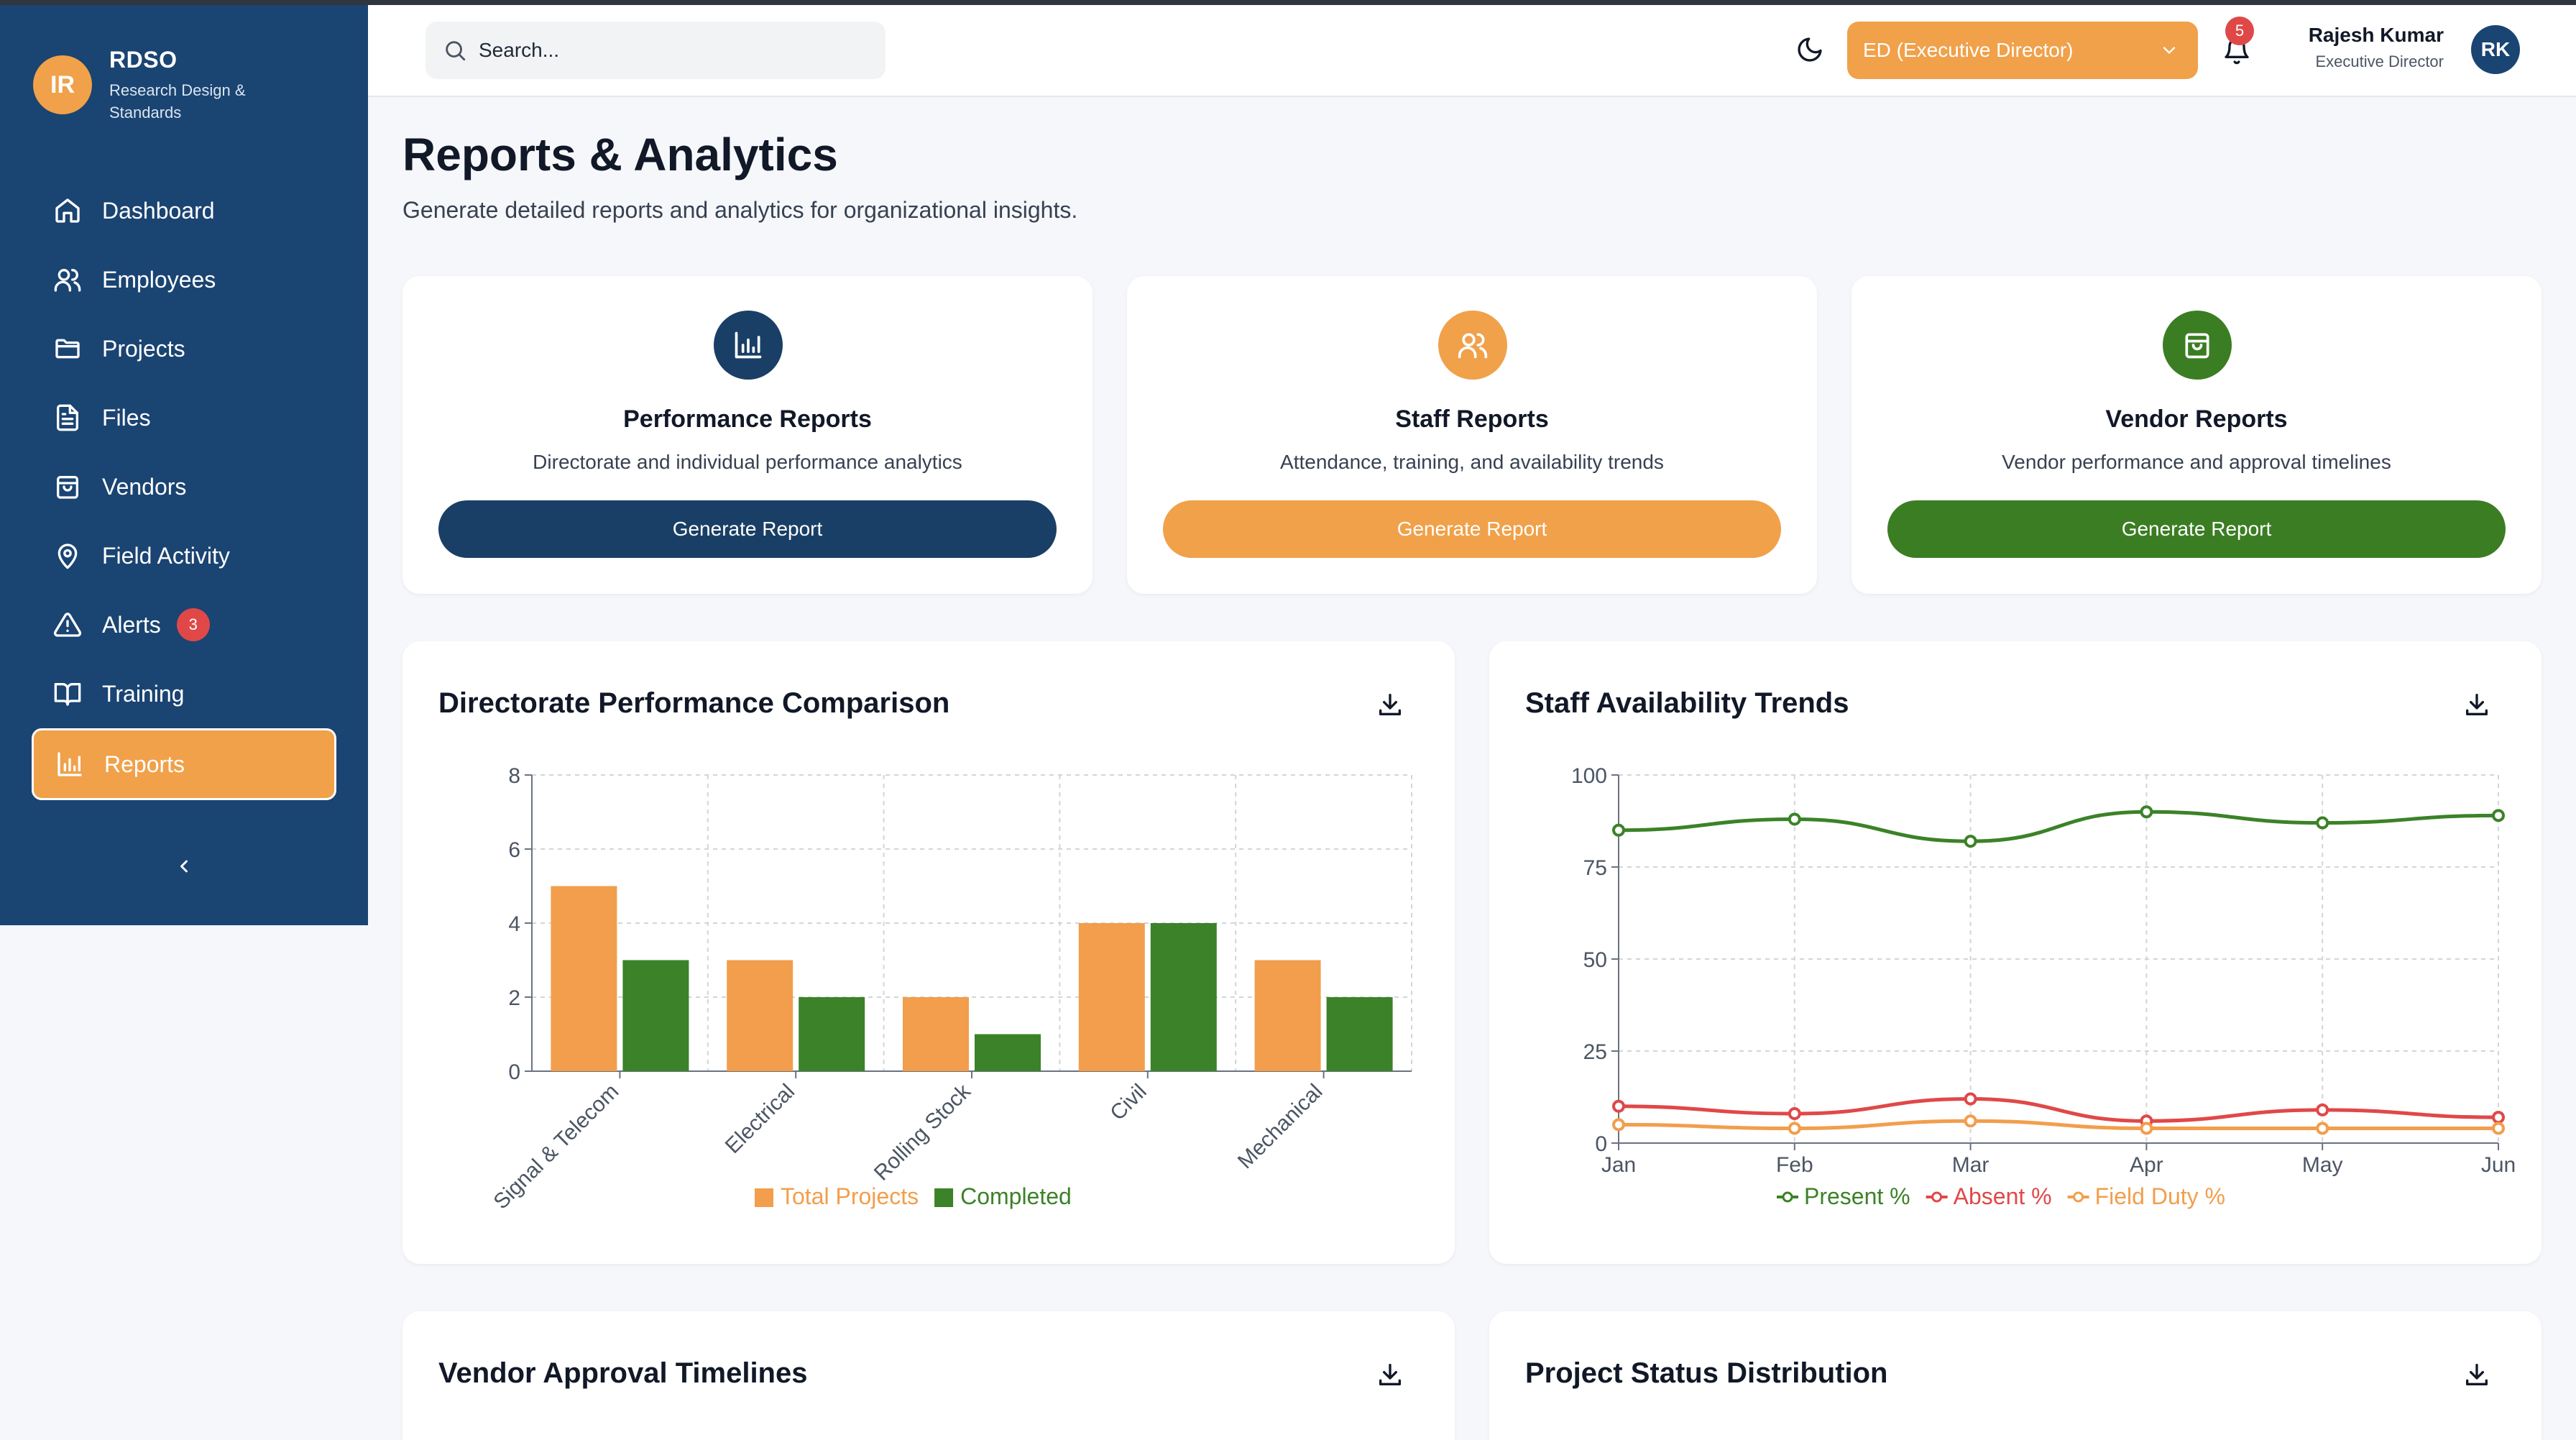 This screenshot has height=1440, width=2576. What do you see at coordinates (514, 998) in the screenshot?
I see `y-tick-label: 2` at bounding box center [514, 998].